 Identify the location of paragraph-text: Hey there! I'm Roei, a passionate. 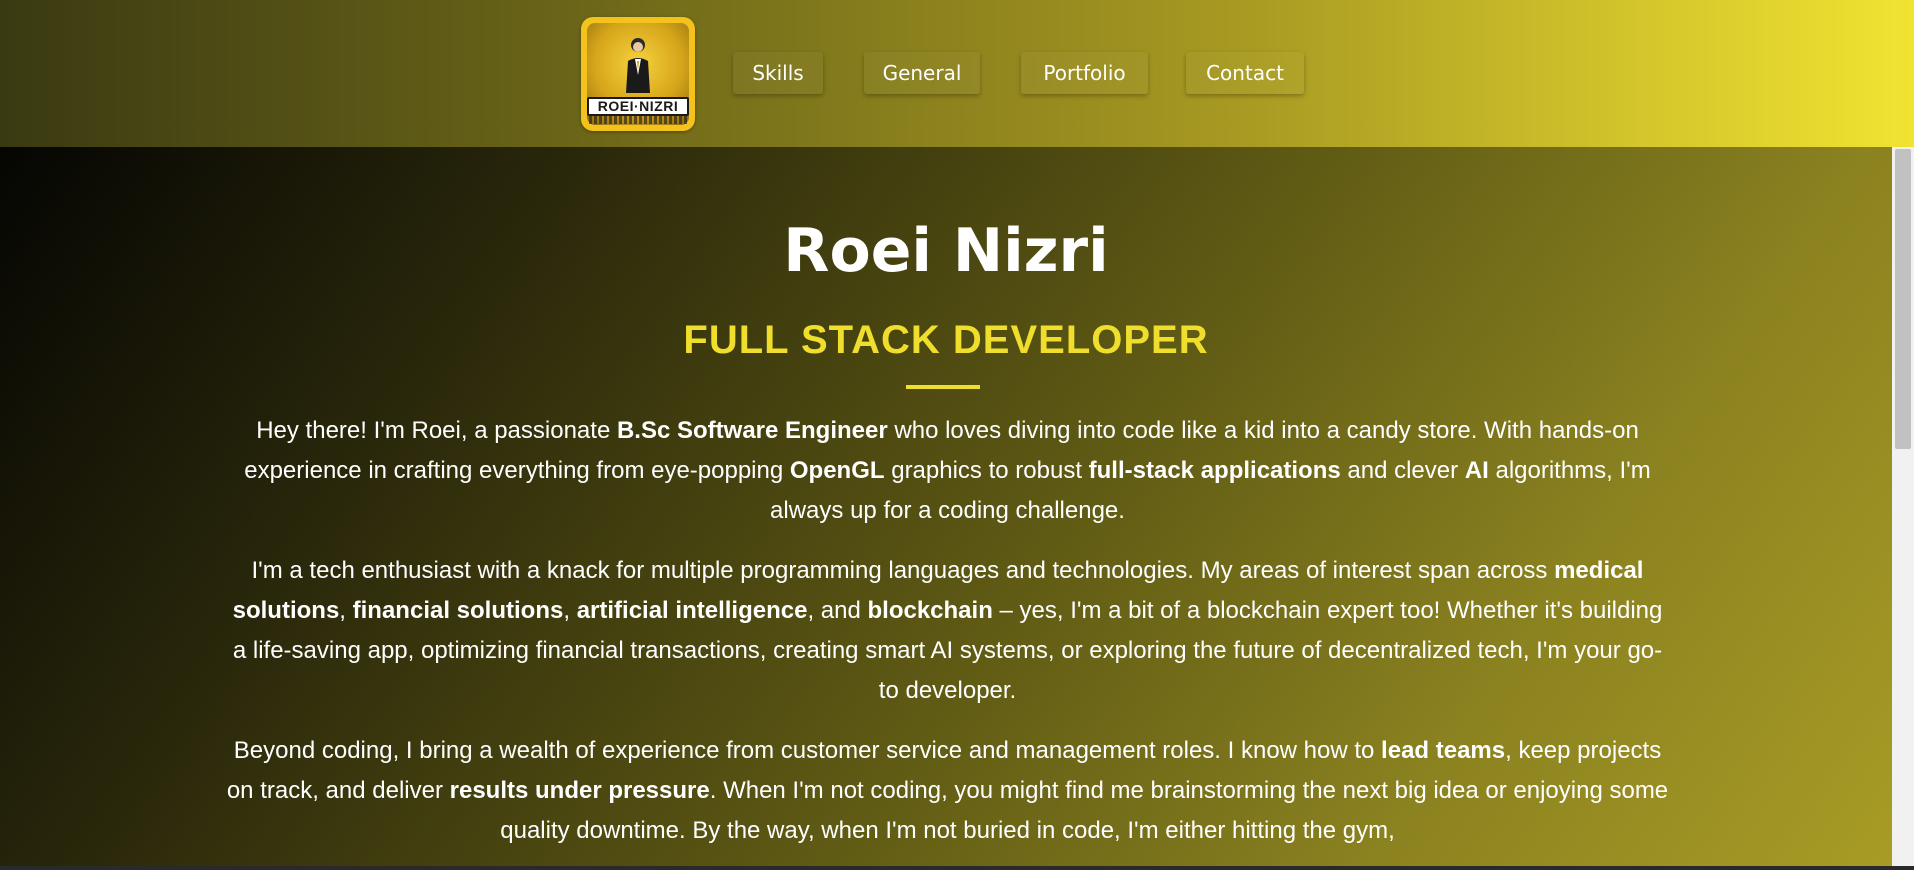
(436, 430).